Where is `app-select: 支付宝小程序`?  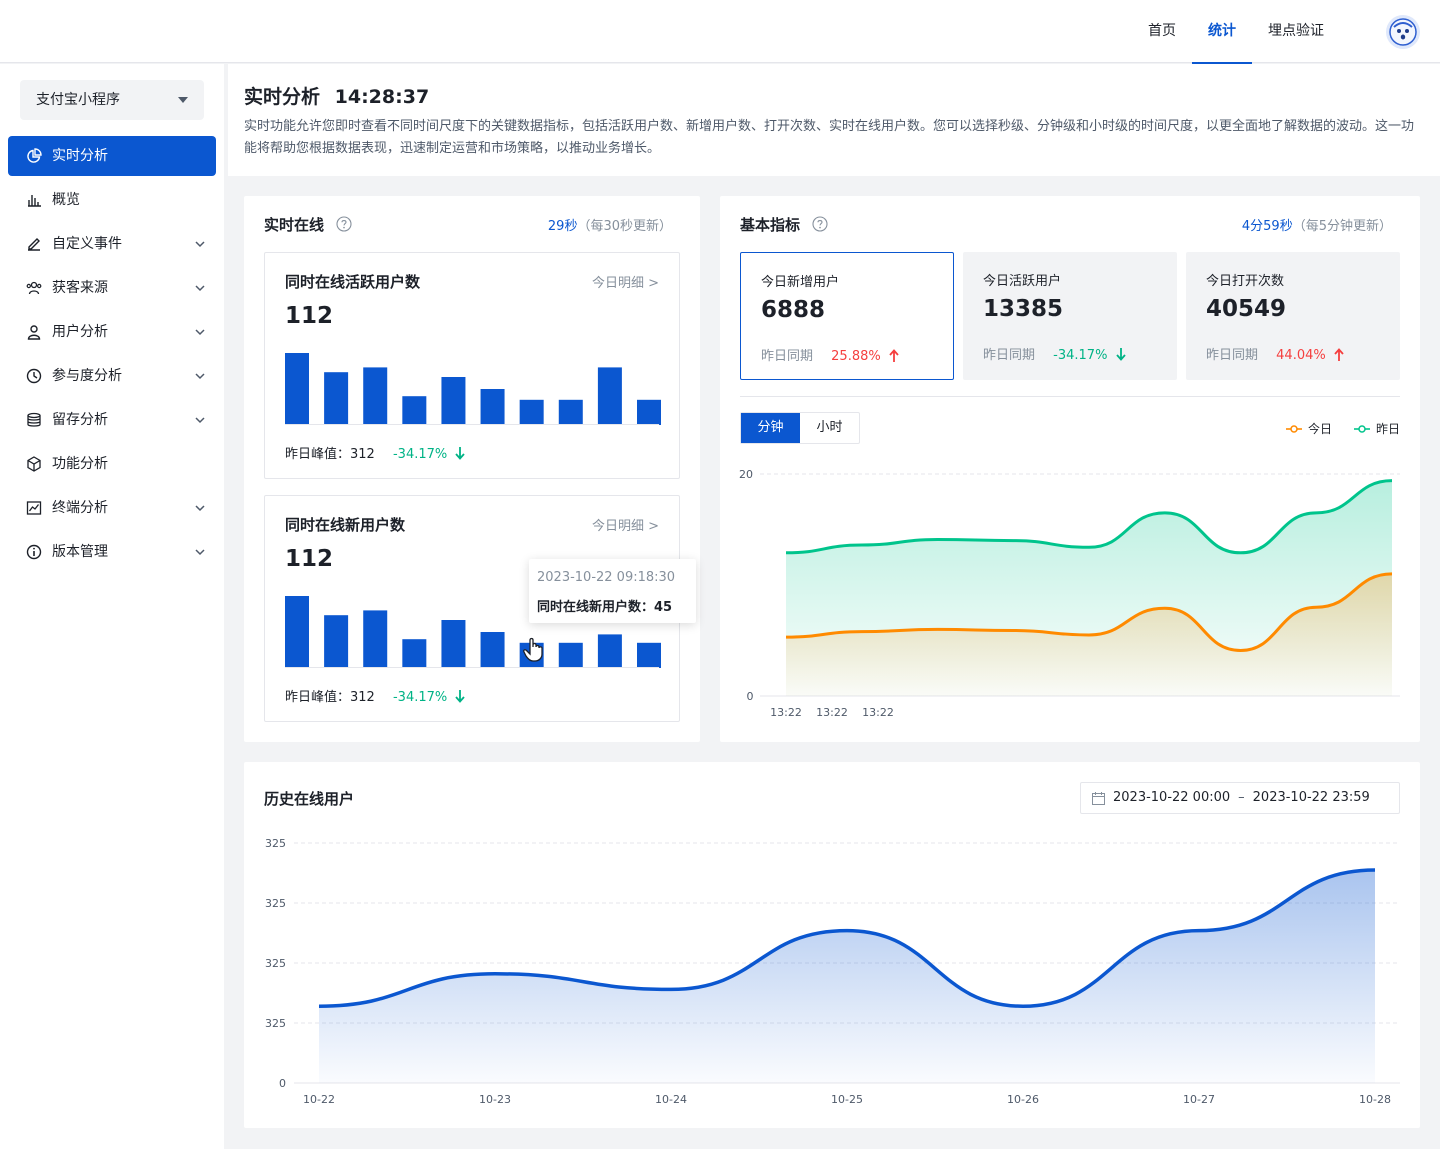 app-select: 支付宝小程序 is located at coordinates (112, 100).